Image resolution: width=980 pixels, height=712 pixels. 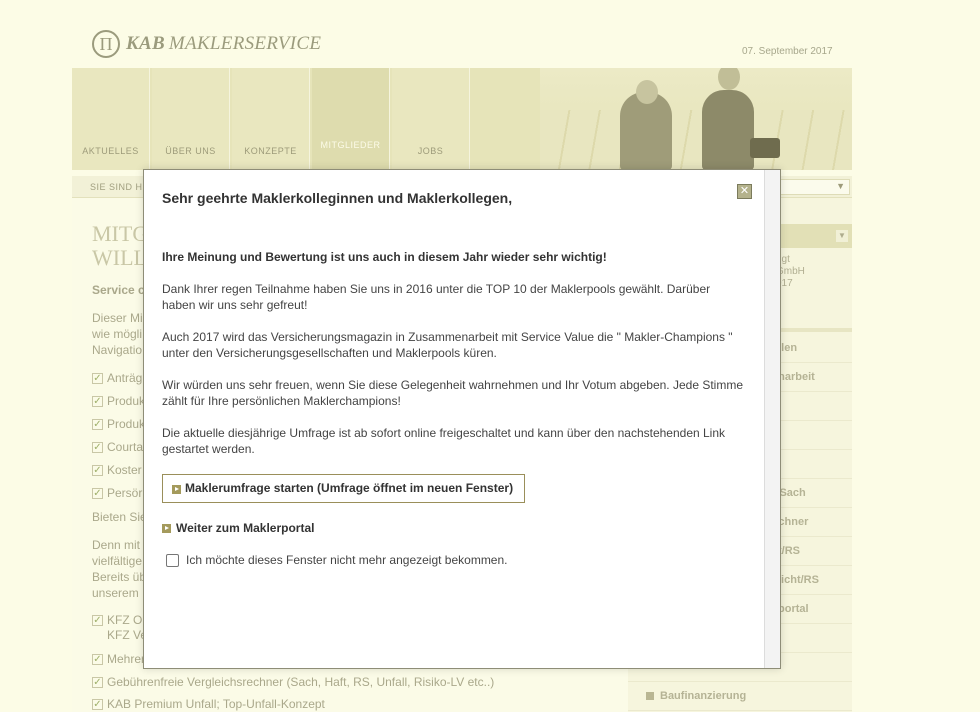 I want to click on offer-label: Bieten Sie, so click(x=119, y=517).